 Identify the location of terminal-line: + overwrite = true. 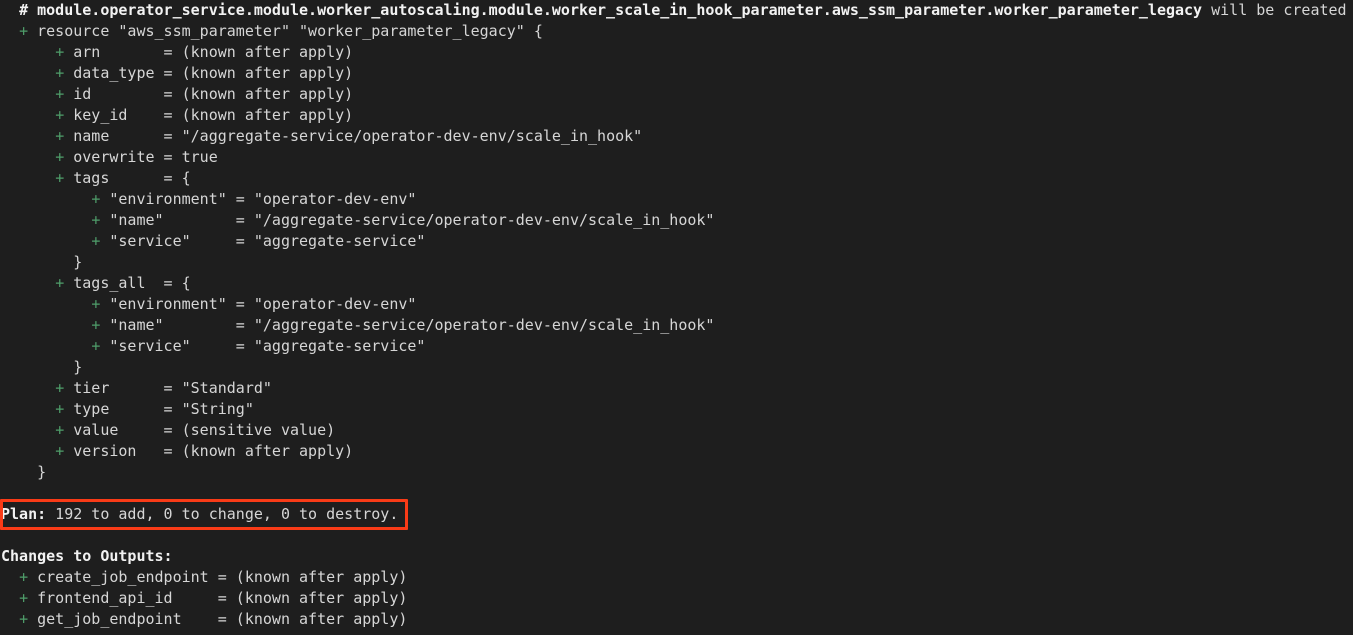
(676, 157).